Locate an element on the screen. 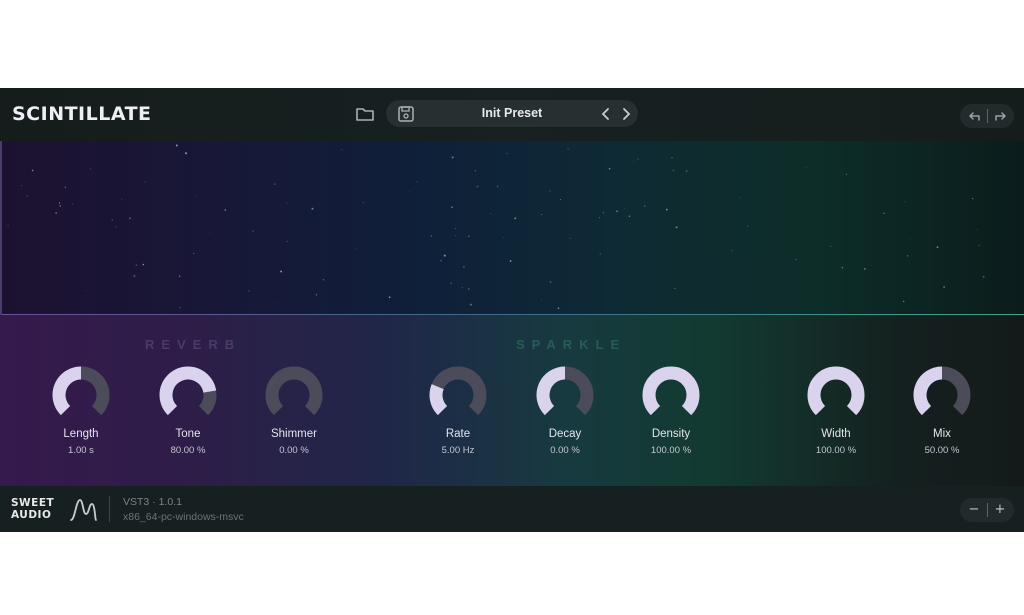  knob-value: 1.00 s is located at coordinates (81, 450).